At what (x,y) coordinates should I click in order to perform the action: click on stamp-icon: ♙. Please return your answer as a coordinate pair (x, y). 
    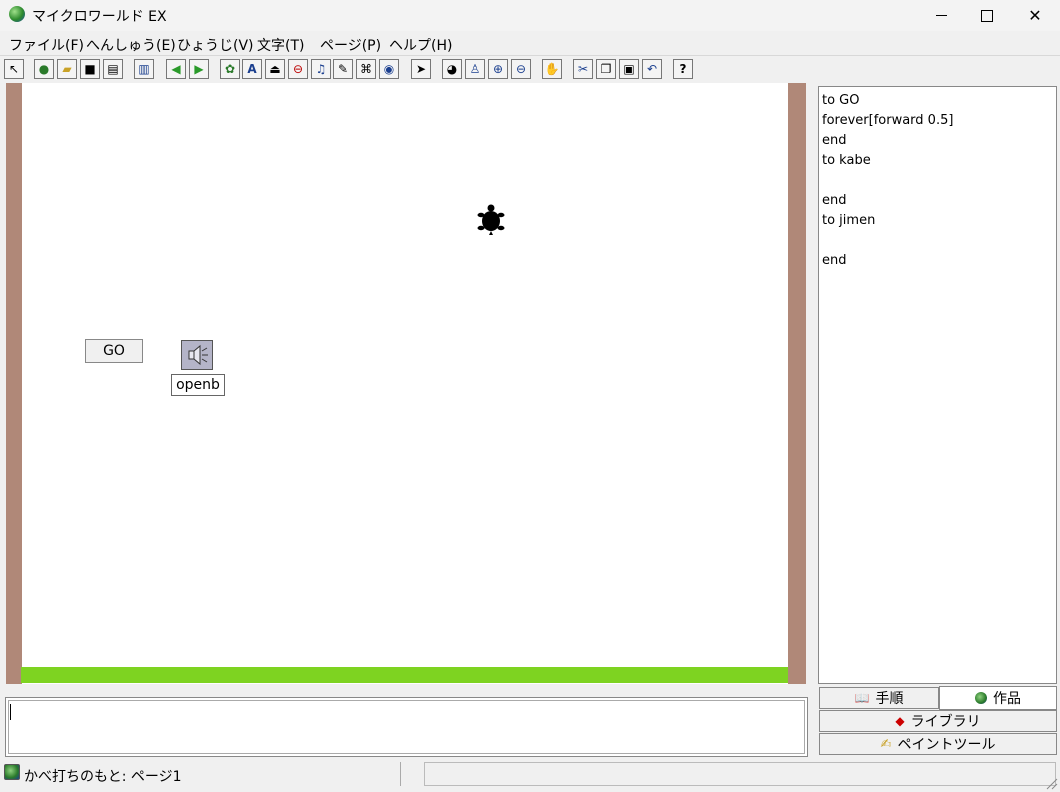
    Looking at the image, I should click on (475, 69).